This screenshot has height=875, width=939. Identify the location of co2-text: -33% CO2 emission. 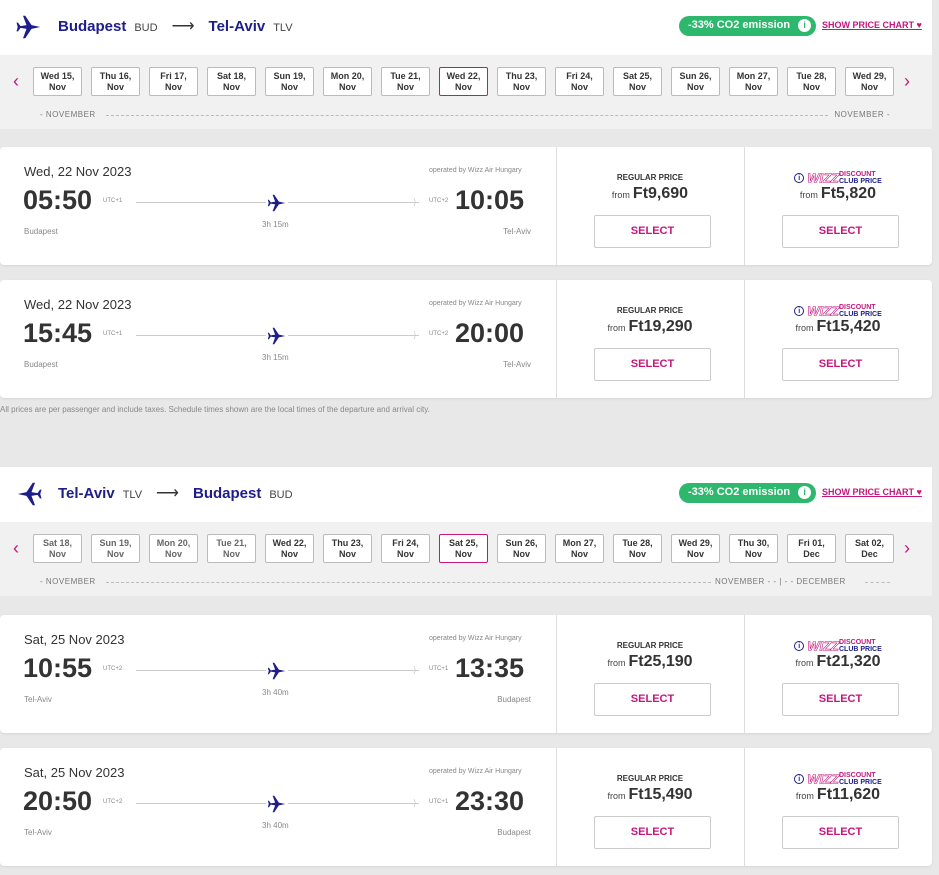
(739, 25).